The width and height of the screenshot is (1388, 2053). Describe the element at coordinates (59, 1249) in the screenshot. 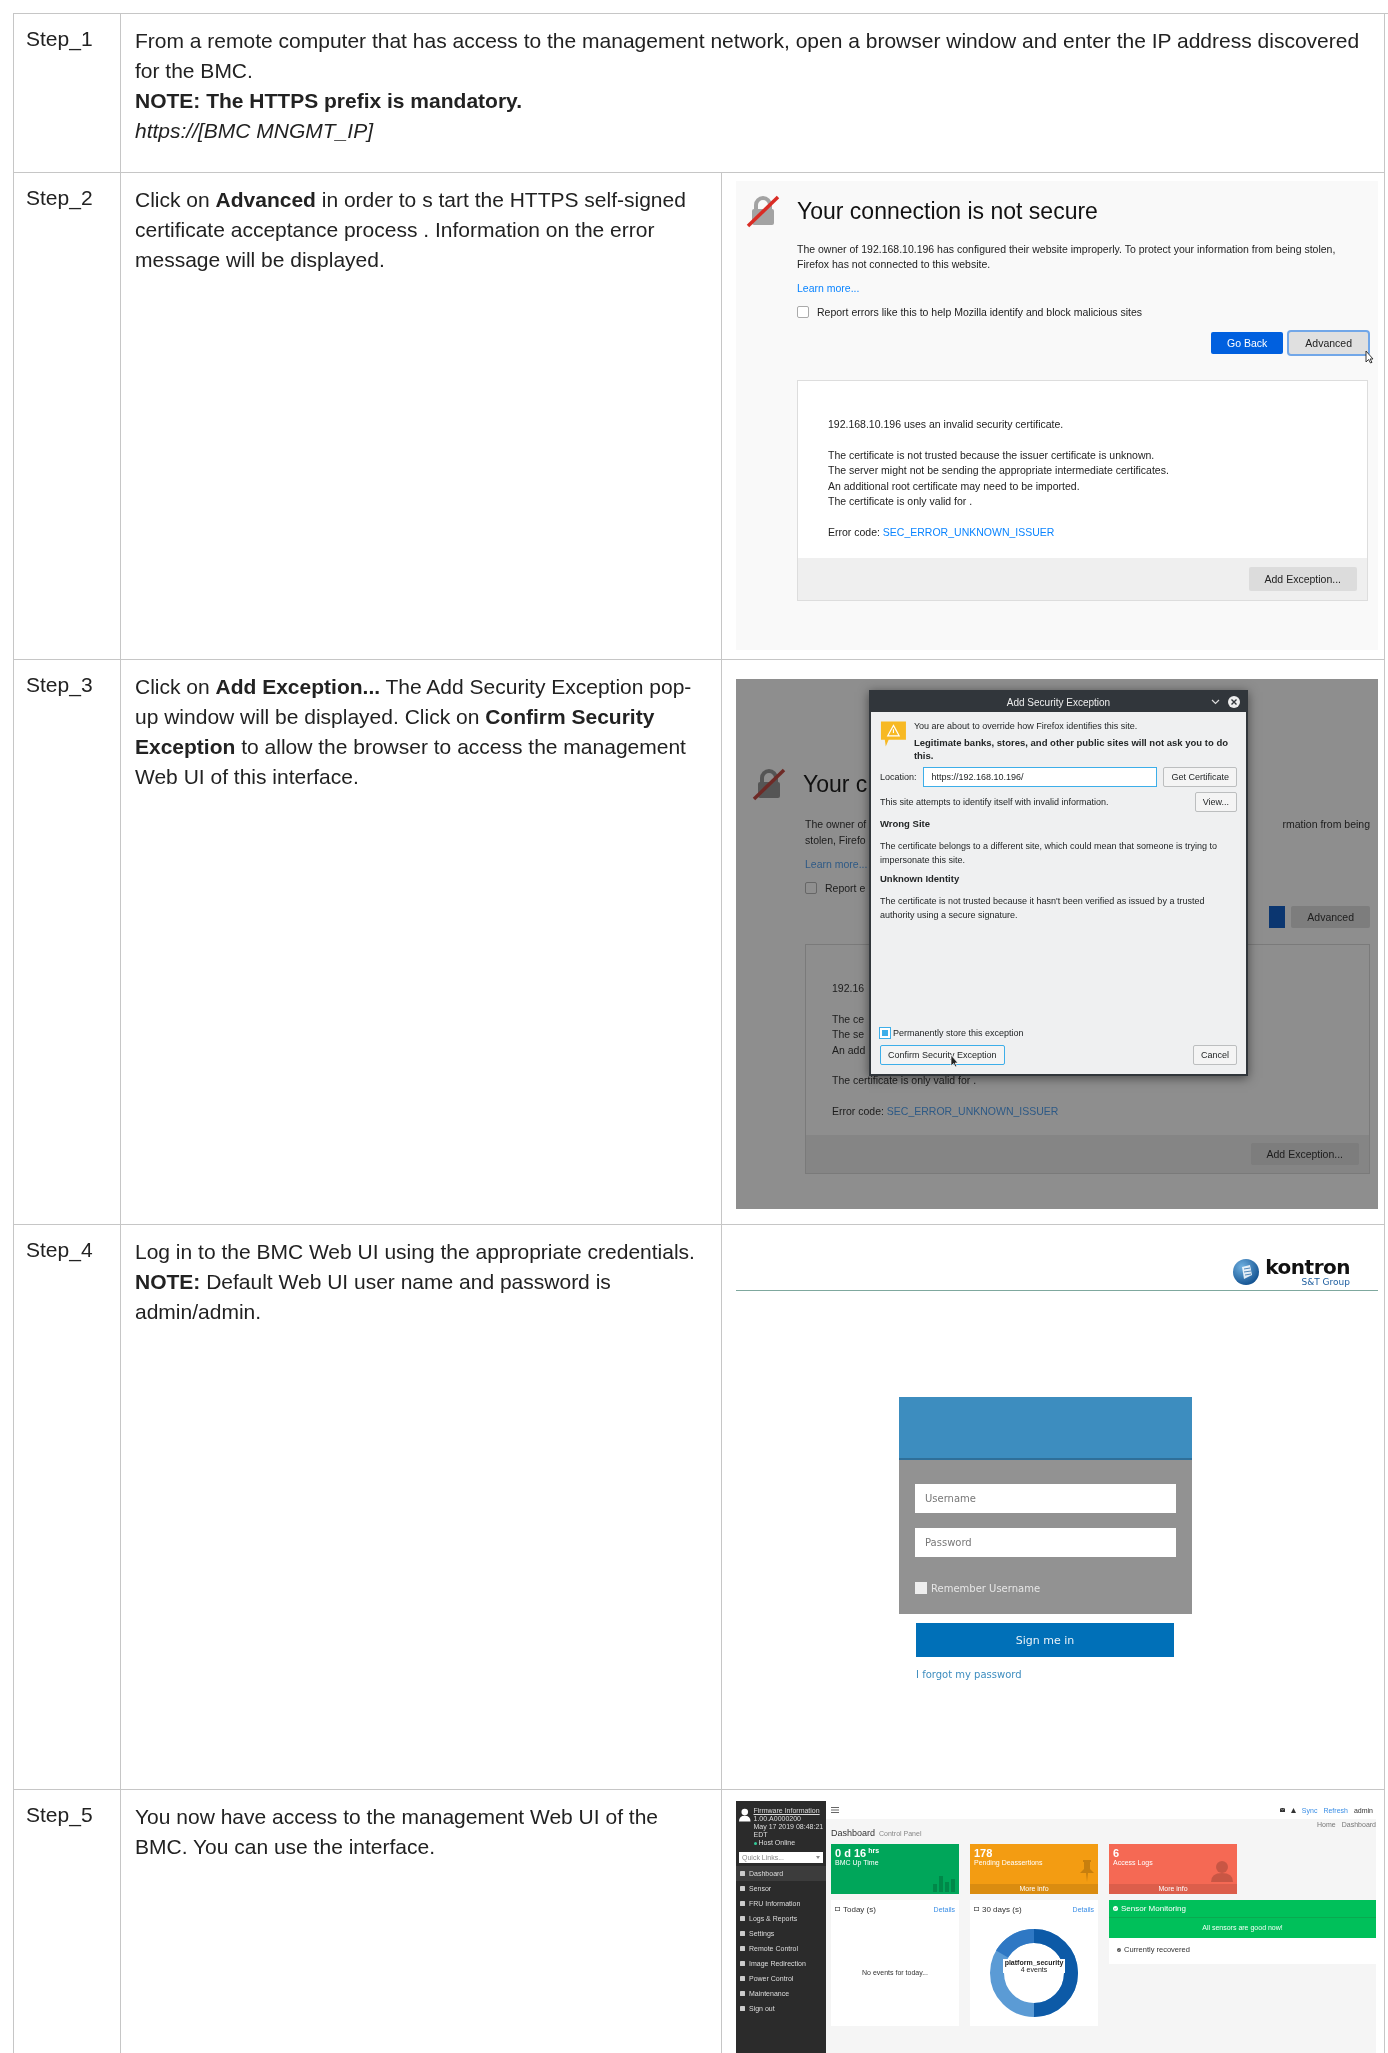

I see `step-label: Step_4` at that location.